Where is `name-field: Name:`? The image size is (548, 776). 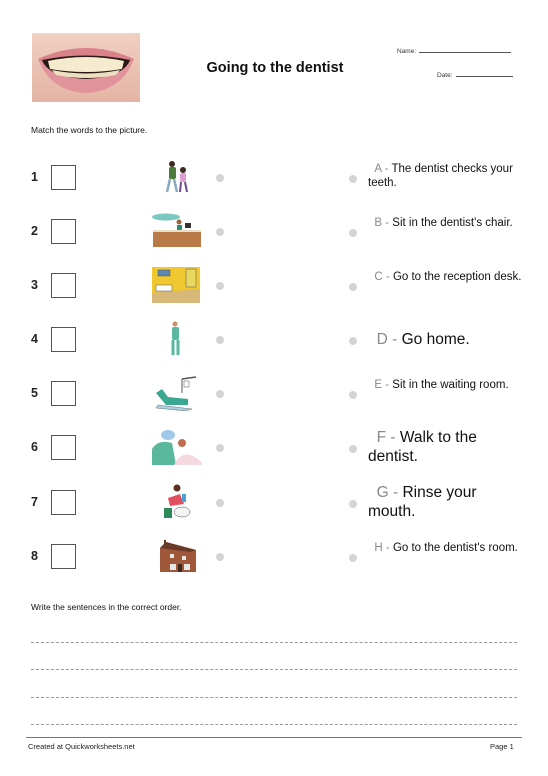 name-field: Name: is located at coordinates (454, 49).